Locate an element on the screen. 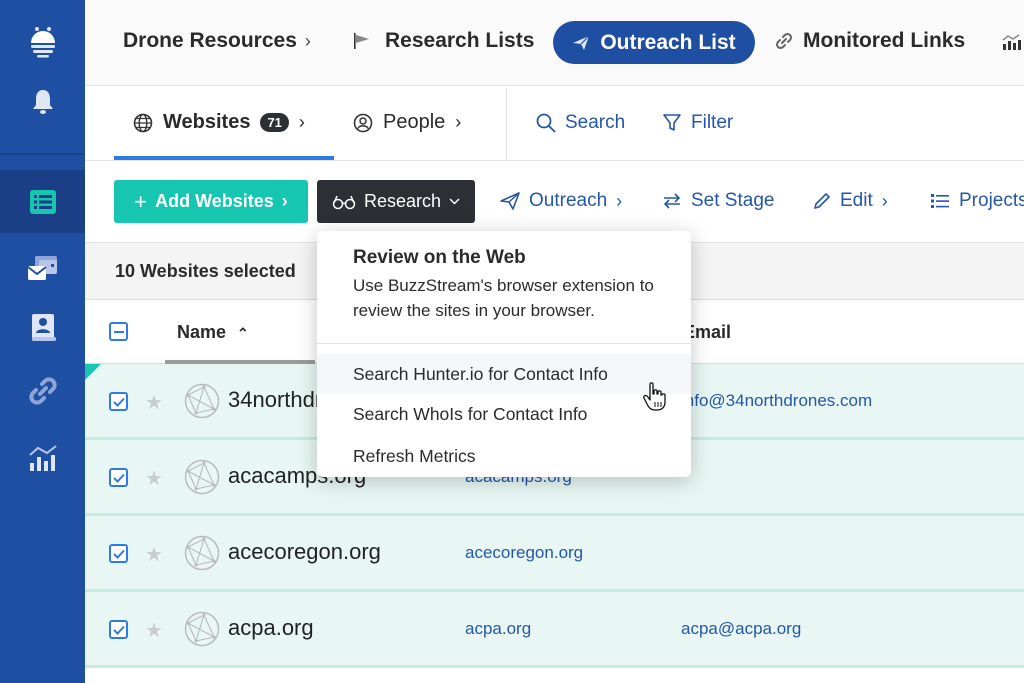 Image resolution: width=1024 pixels, height=683 pixels. tab-people-label: People is located at coordinates (414, 122).